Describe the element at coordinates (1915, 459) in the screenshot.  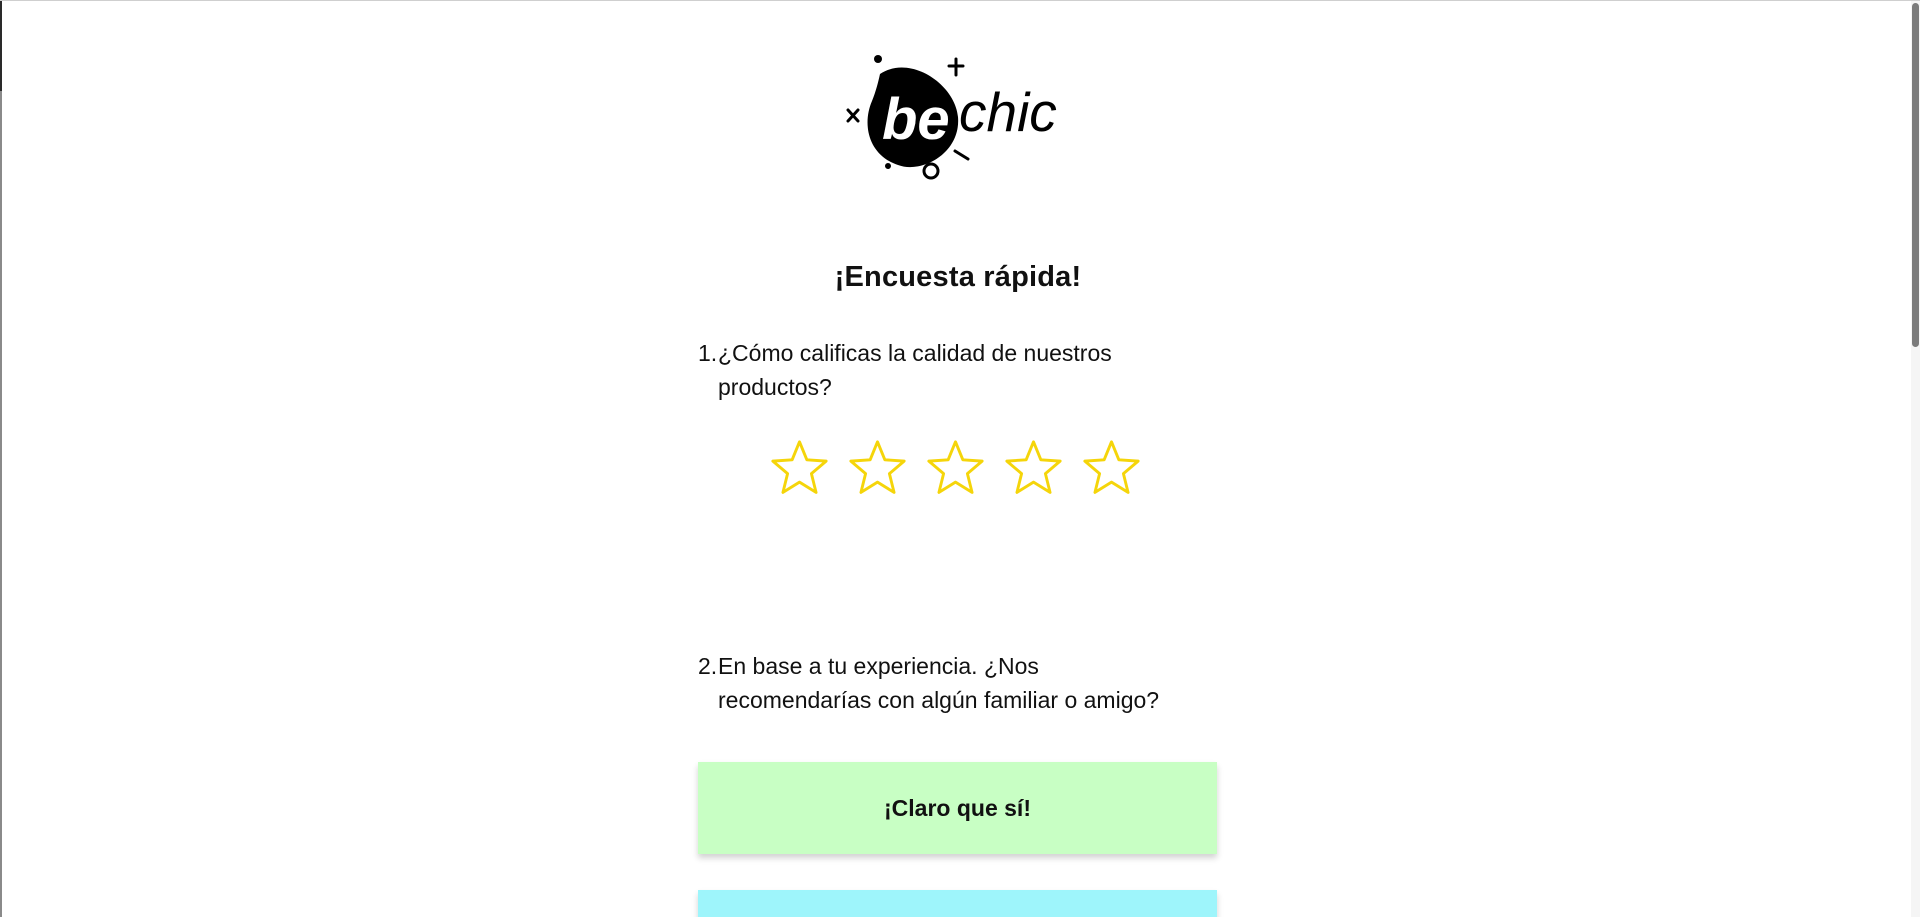
I see `vertical-scrollbar` at that location.